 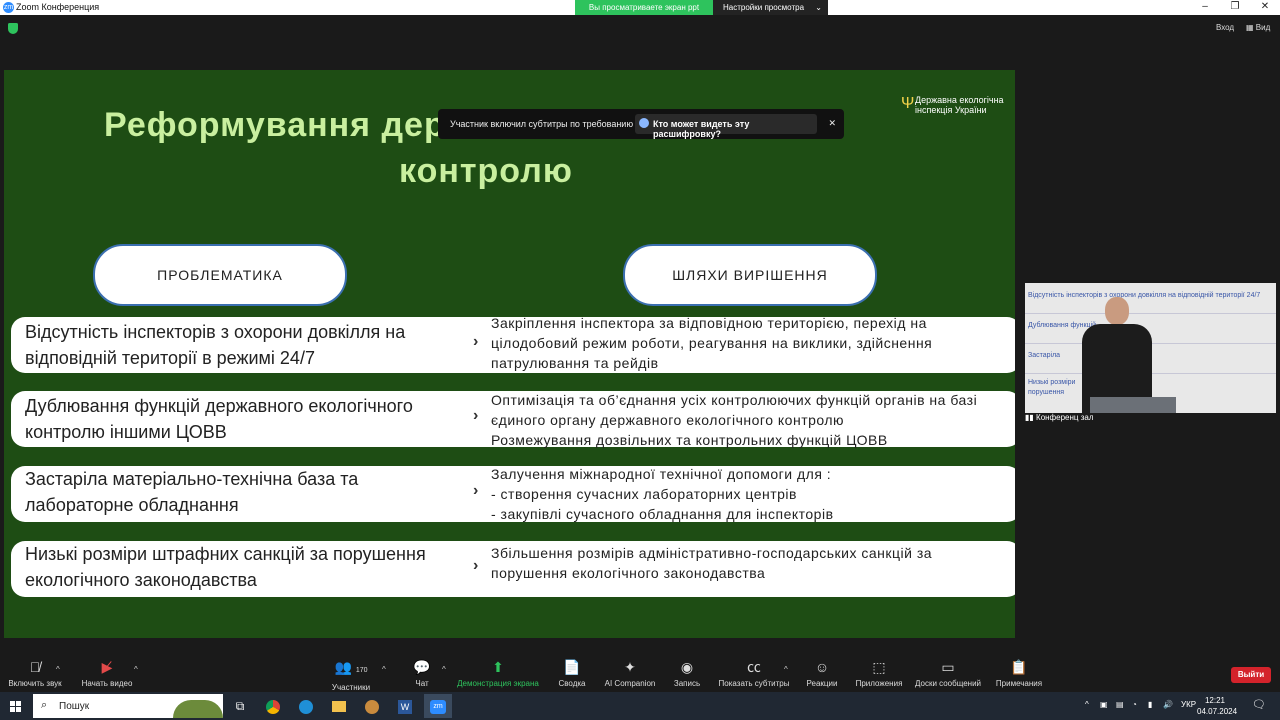 I want to click on clock-date: 04.07.2024, so click(x=1217, y=711).